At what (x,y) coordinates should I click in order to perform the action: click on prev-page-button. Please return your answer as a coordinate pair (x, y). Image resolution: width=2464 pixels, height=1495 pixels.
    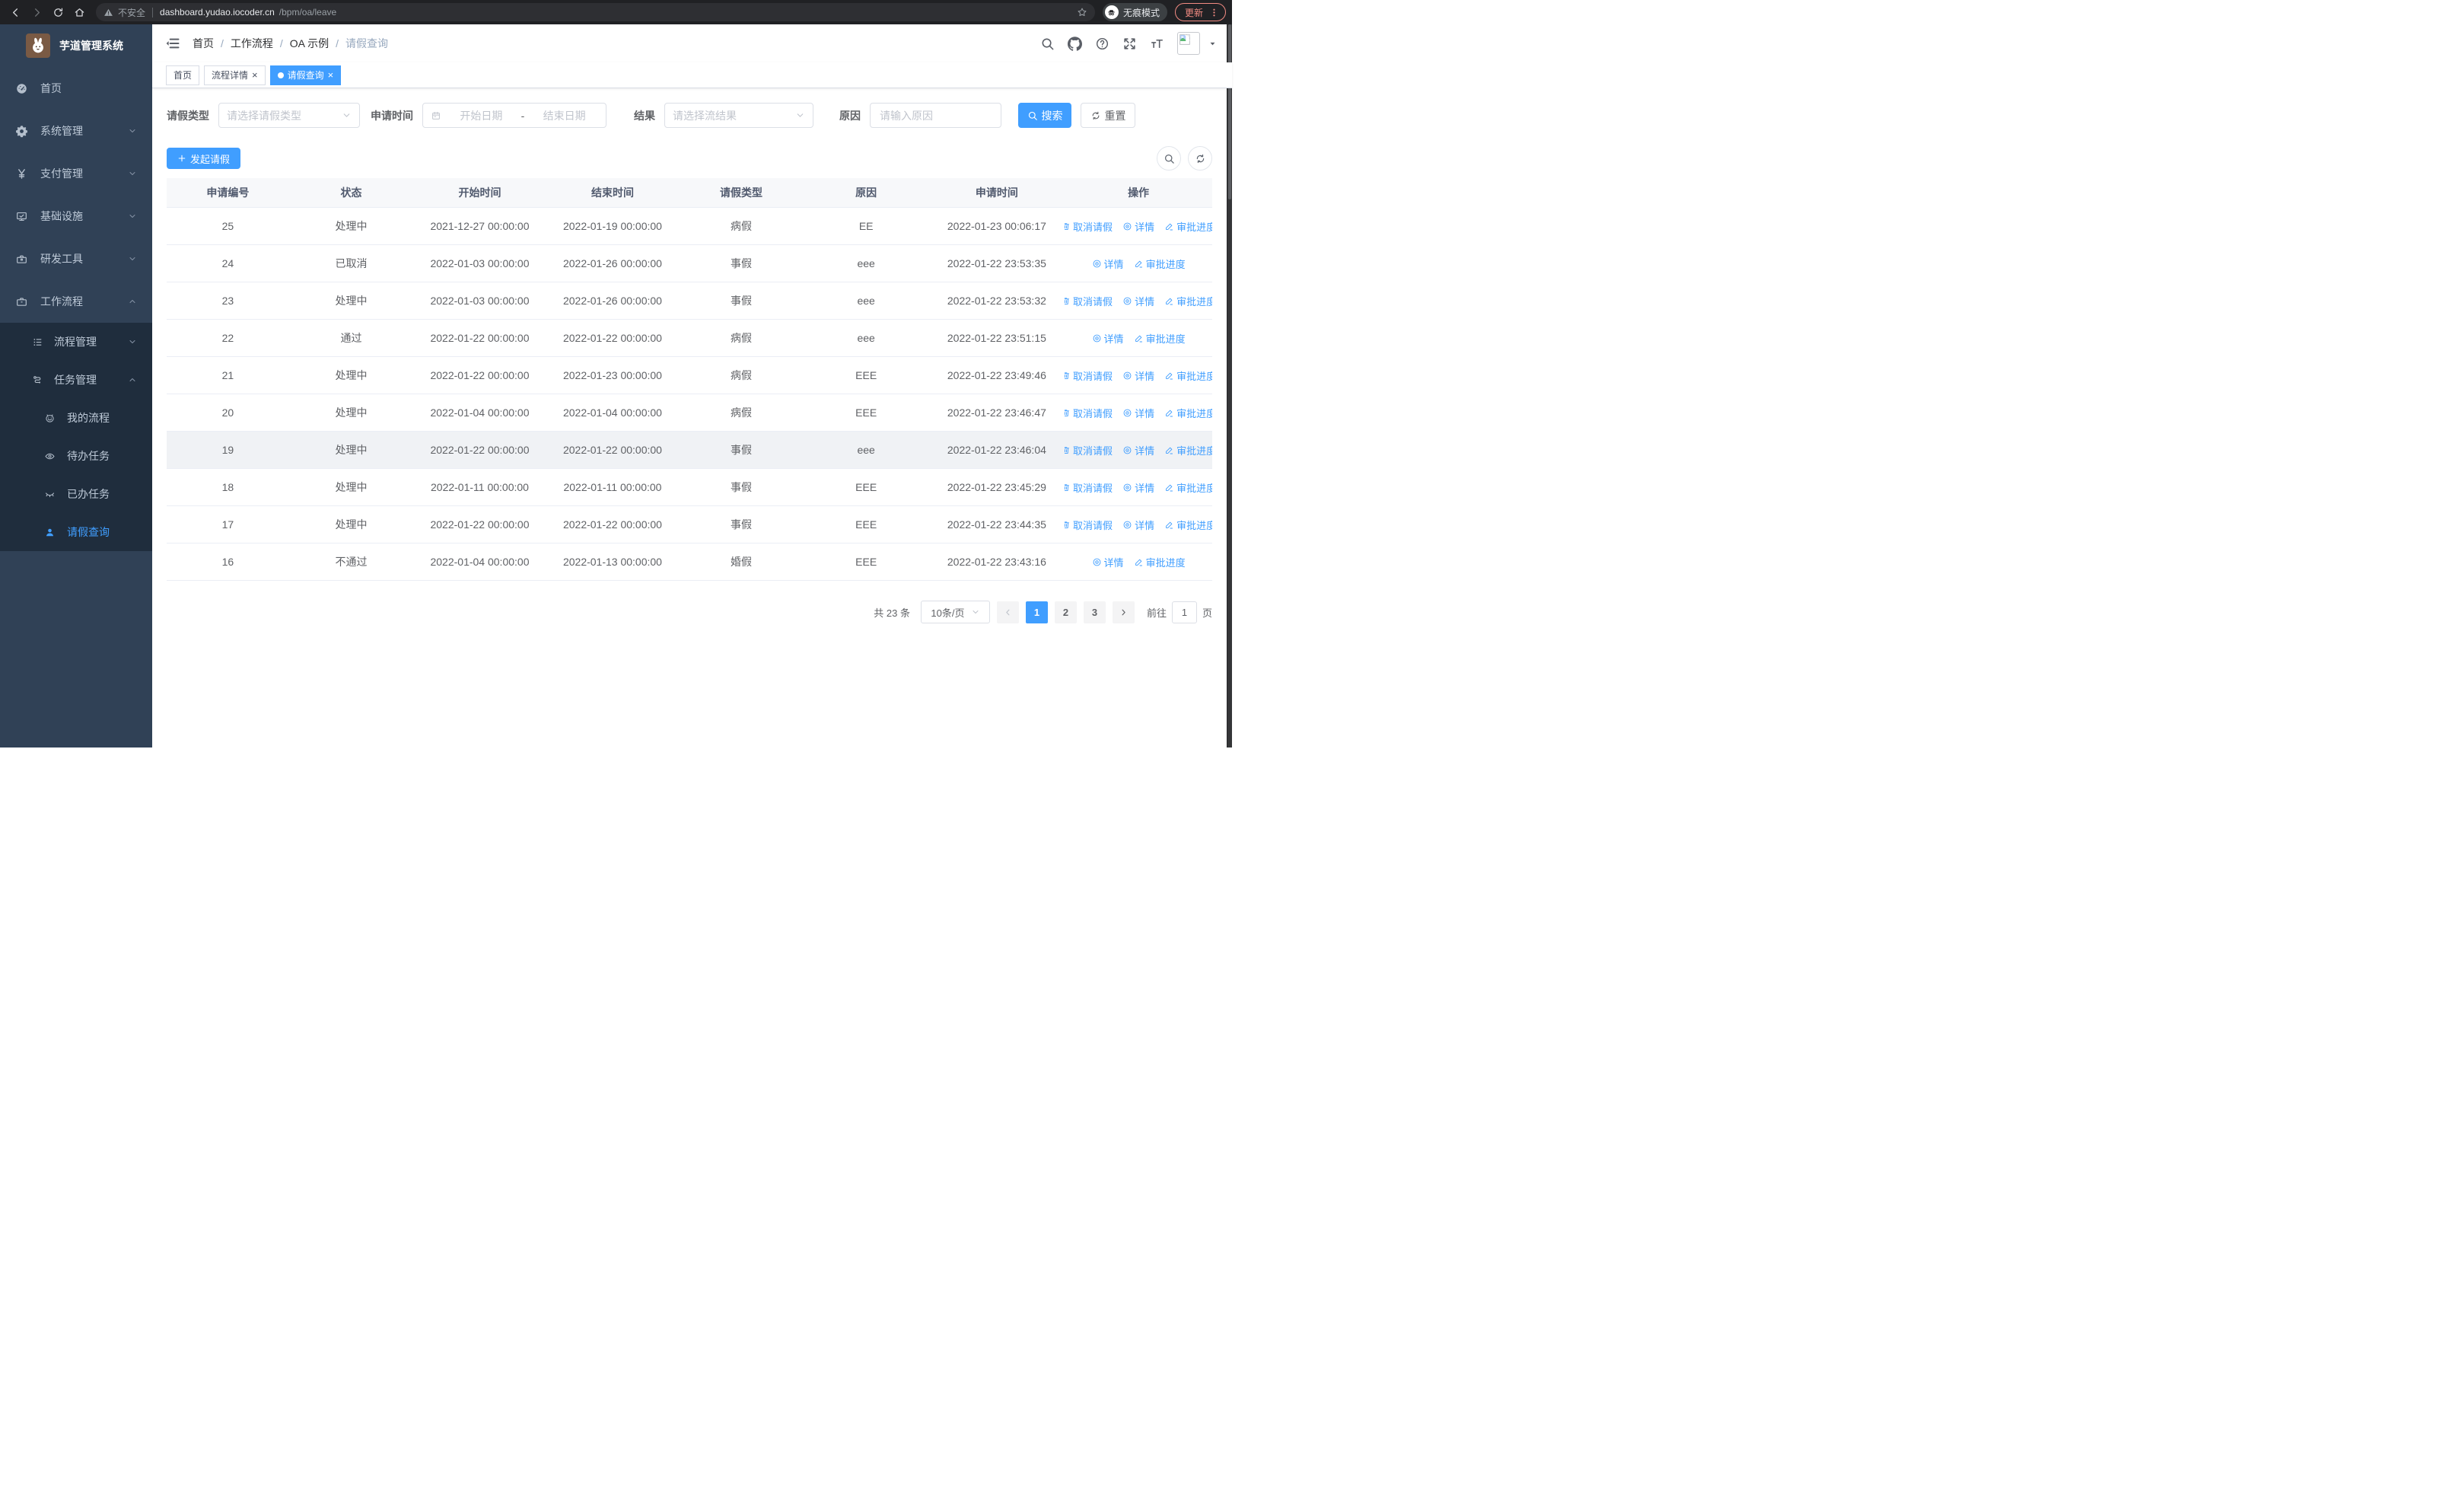
    Looking at the image, I should click on (1007, 612).